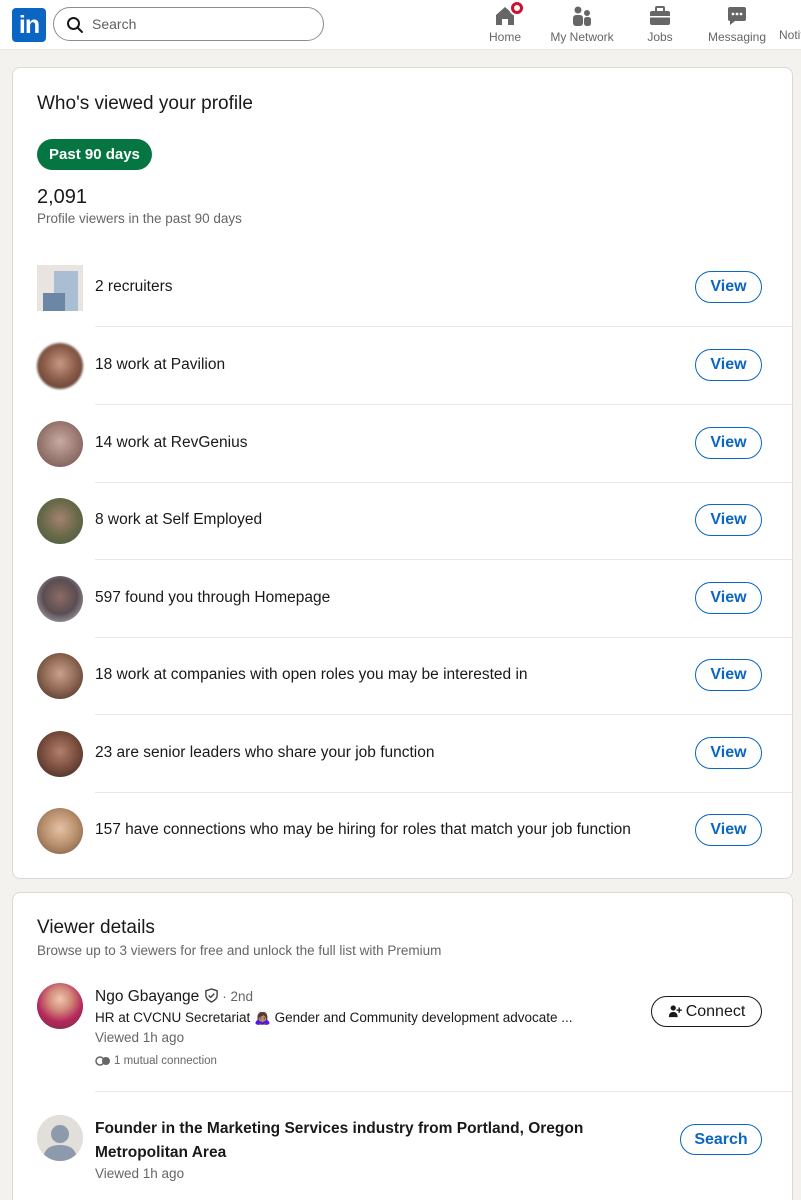  What do you see at coordinates (145, 103) in the screenshot?
I see `card-title: Who's viewed your profile` at bounding box center [145, 103].